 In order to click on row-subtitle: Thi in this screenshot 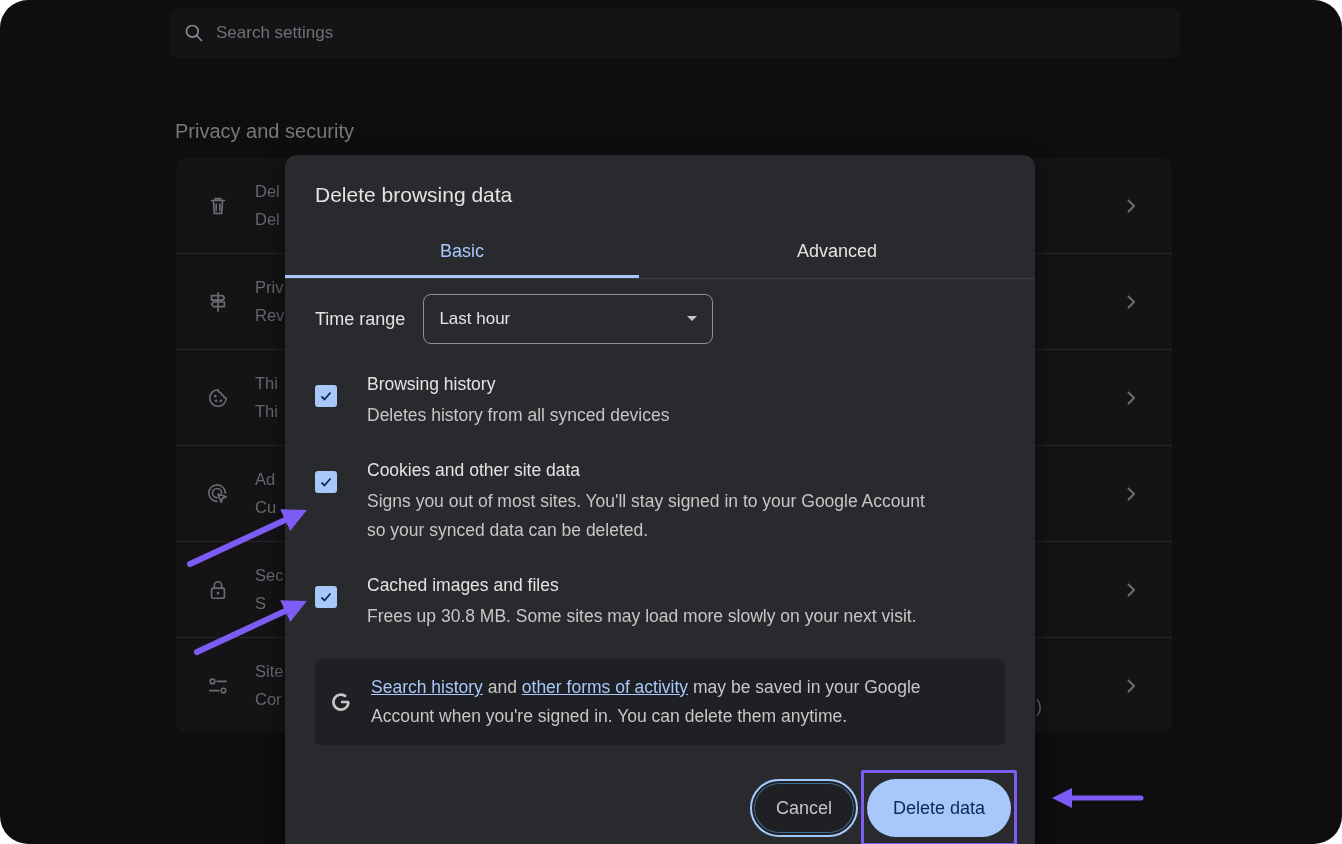, I will do `click(266, 411)`.